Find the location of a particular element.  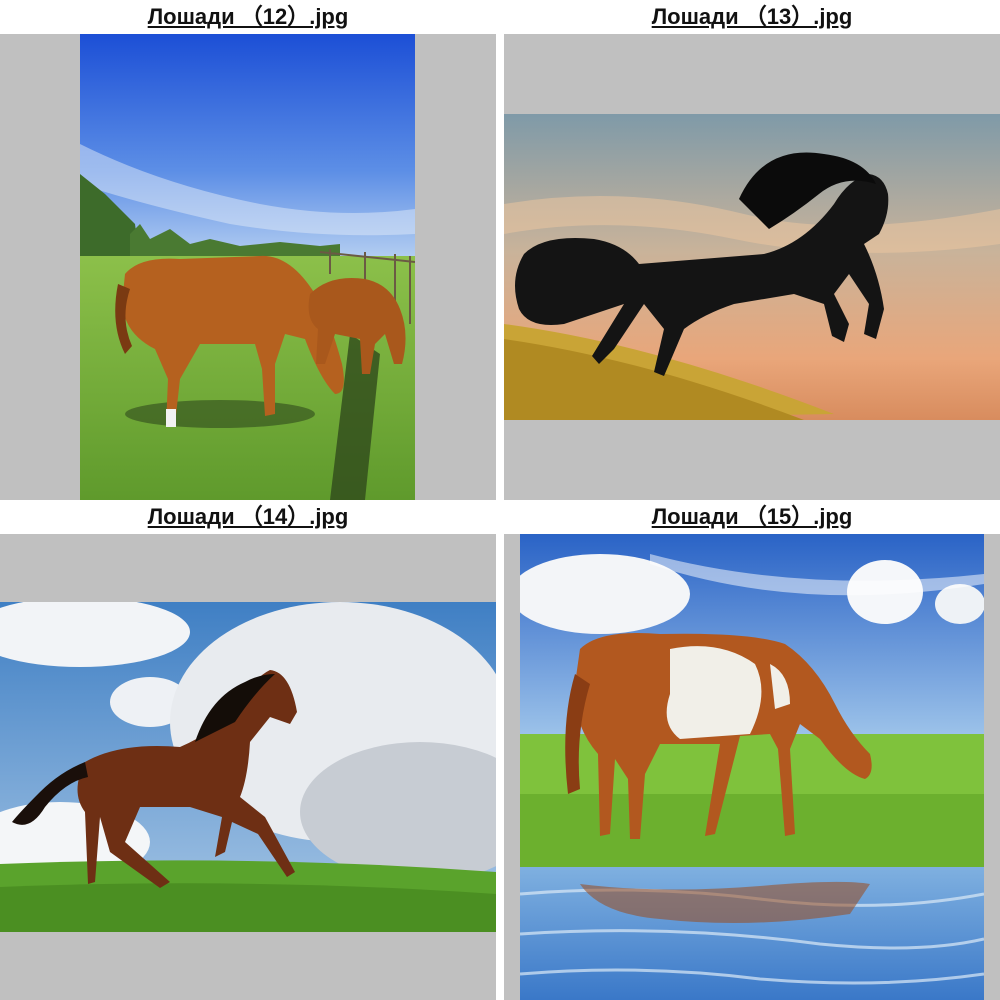

thumbnail-filename: Лошади （15）.jpg is located at coordinates (752, 517).